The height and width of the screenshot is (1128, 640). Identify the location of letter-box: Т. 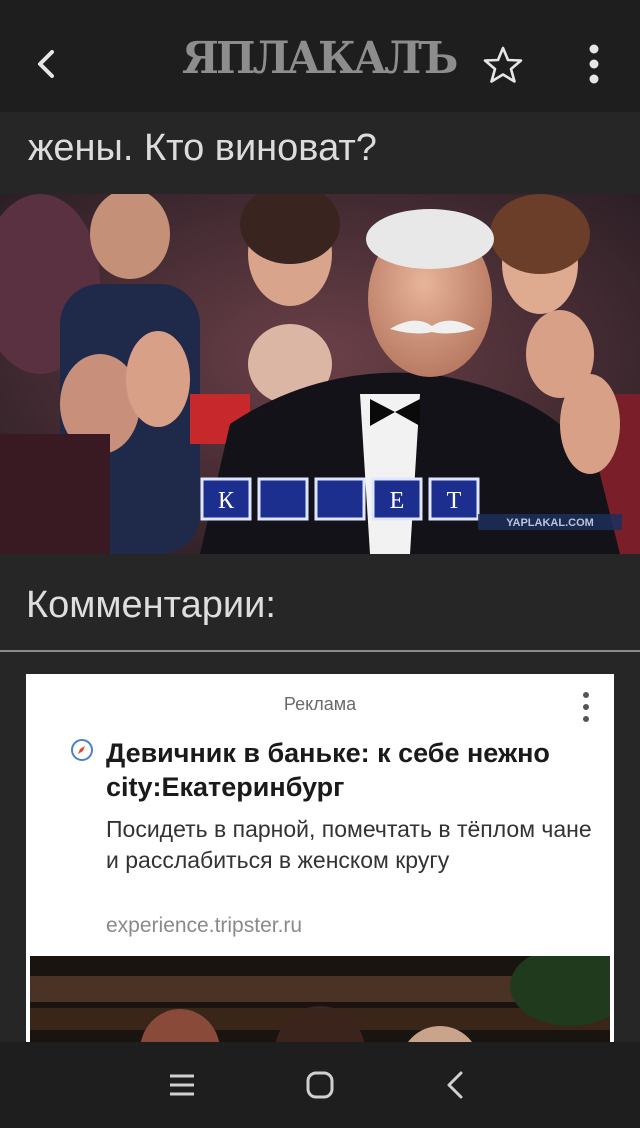
(454, 499).